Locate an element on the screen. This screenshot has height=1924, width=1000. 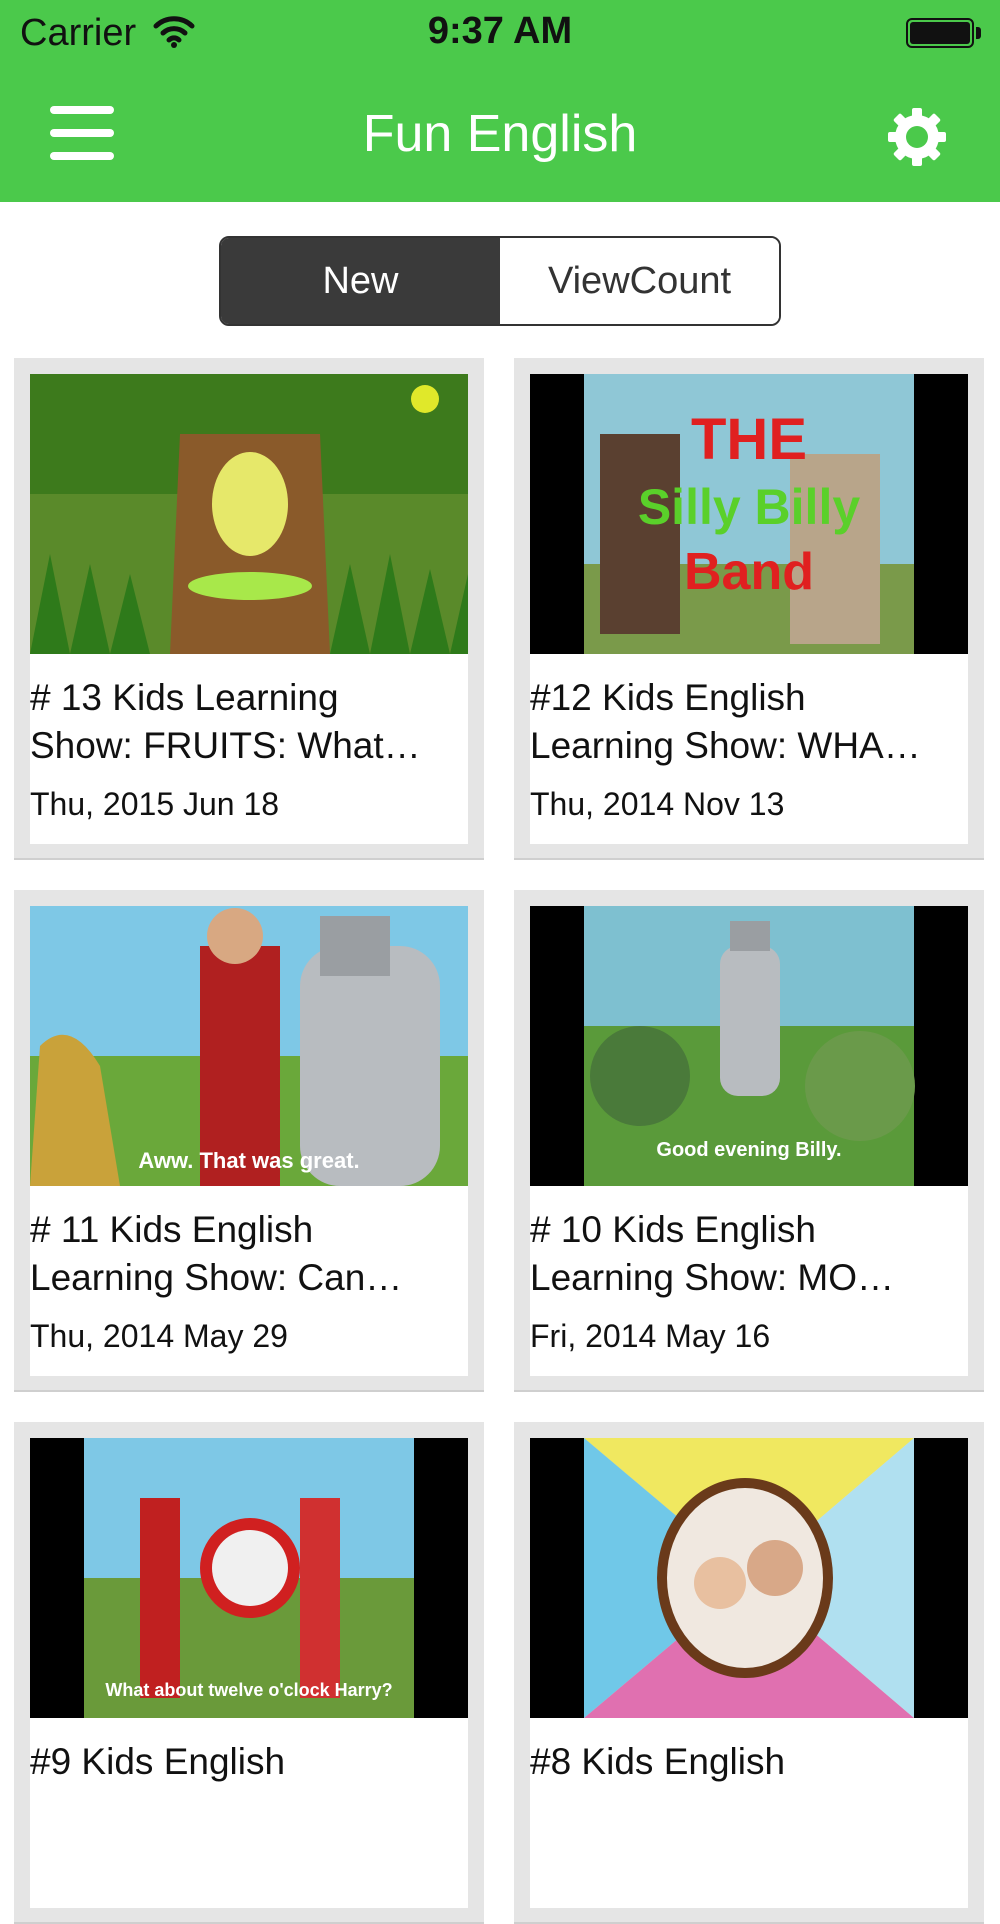
svg-text: Aww. That was great. is located at coordinates (248, 1160).